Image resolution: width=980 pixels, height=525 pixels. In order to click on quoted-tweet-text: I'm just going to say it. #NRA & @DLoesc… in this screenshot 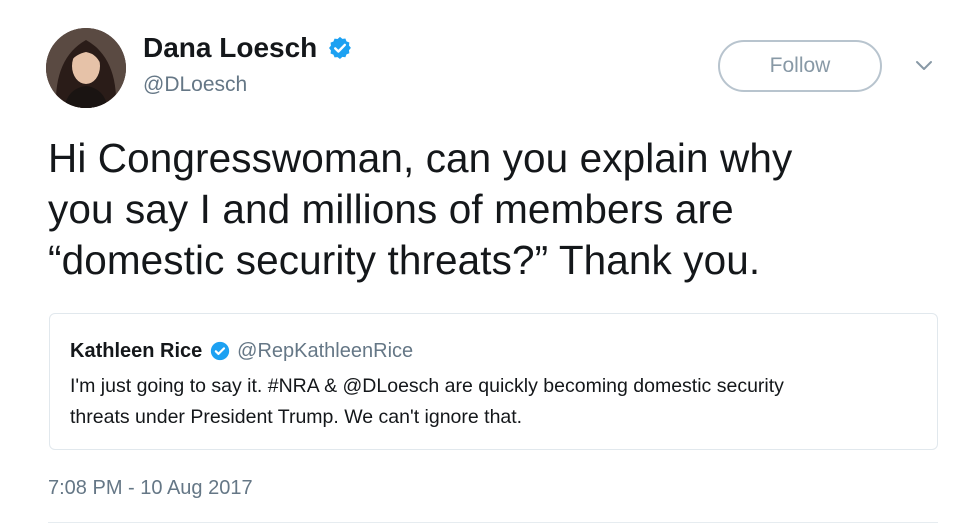, I will do `click(500, 402)`.